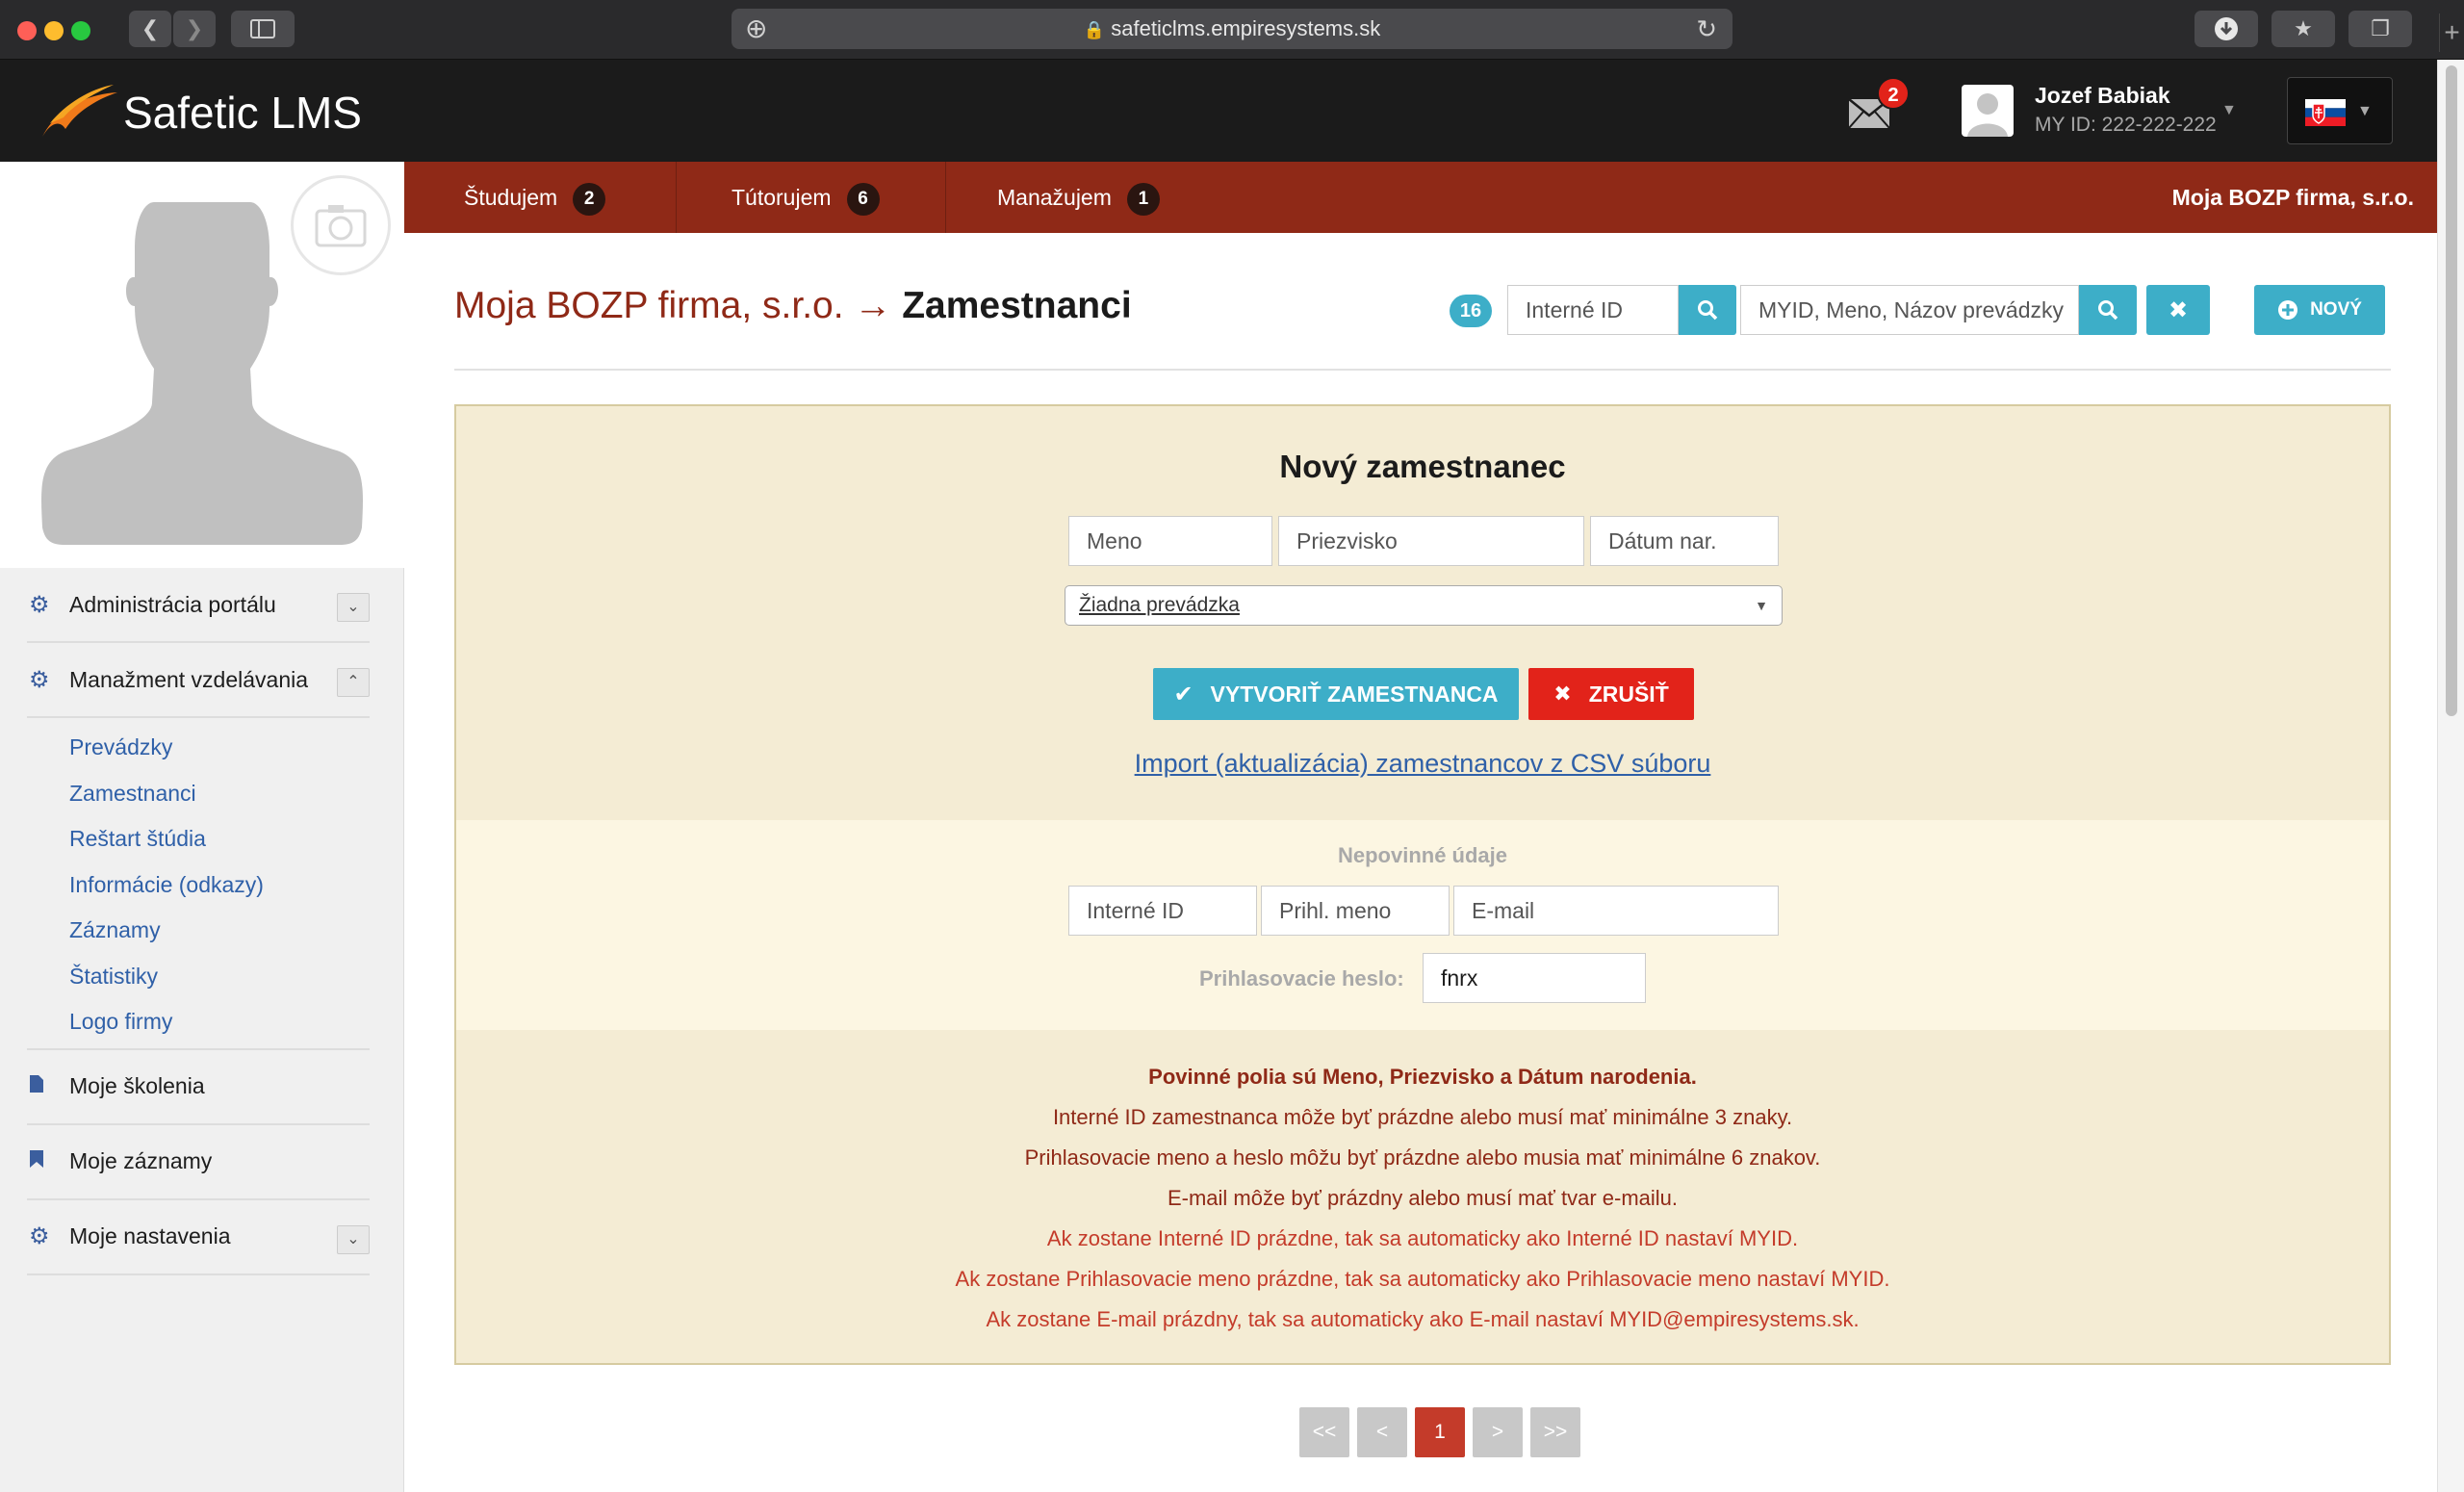  What do you see at coordinates (2102, 96) in the screenshot?
I see `user-name: Jozef Babiak` at bounding box center [2102, 96].